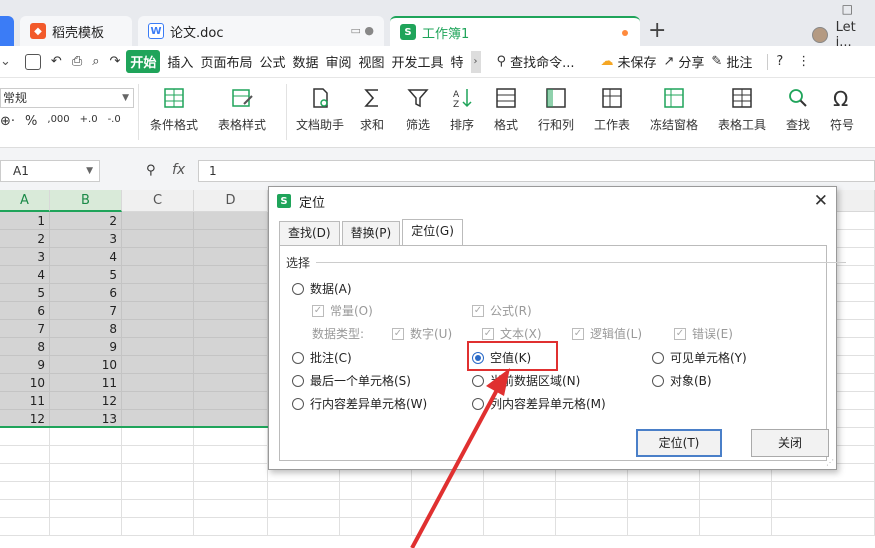  What do you see at coordinates (372, 109) in the screenshot?
I see `sum-button: 求和` at bounding box center [372, 109].